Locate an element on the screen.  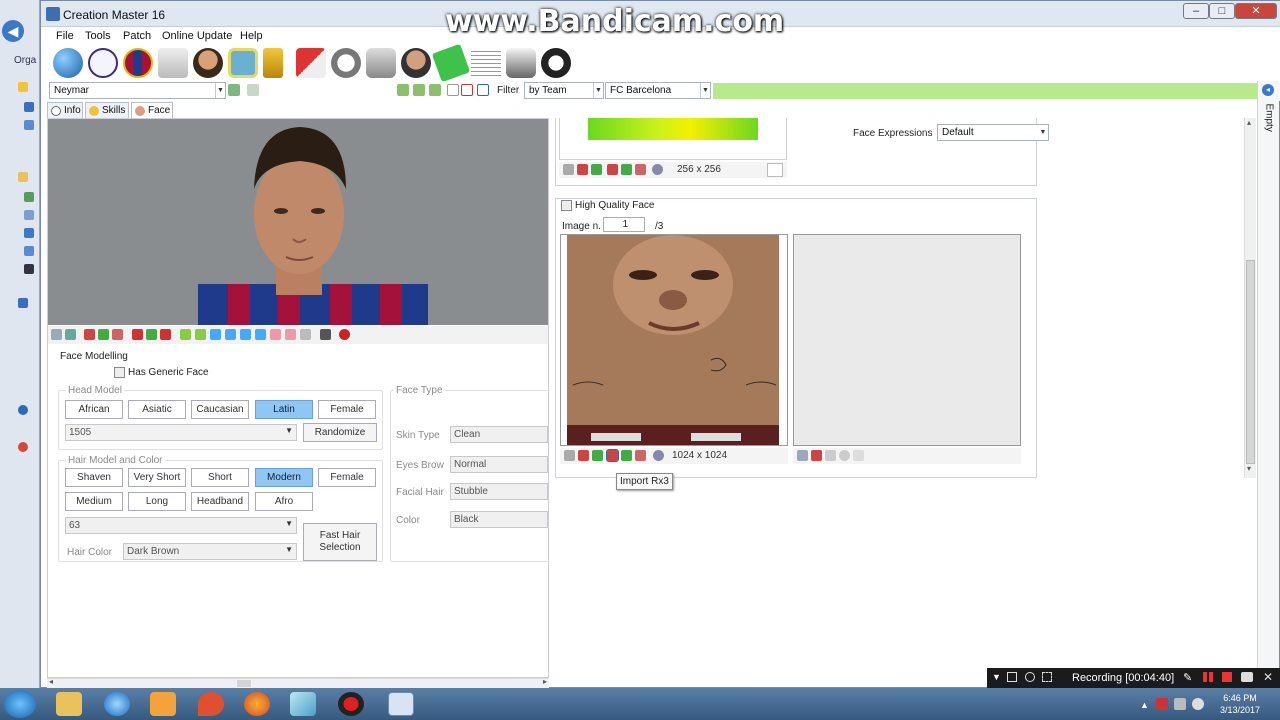
skin-type-select: Clean is located at coordinates (499, 434).